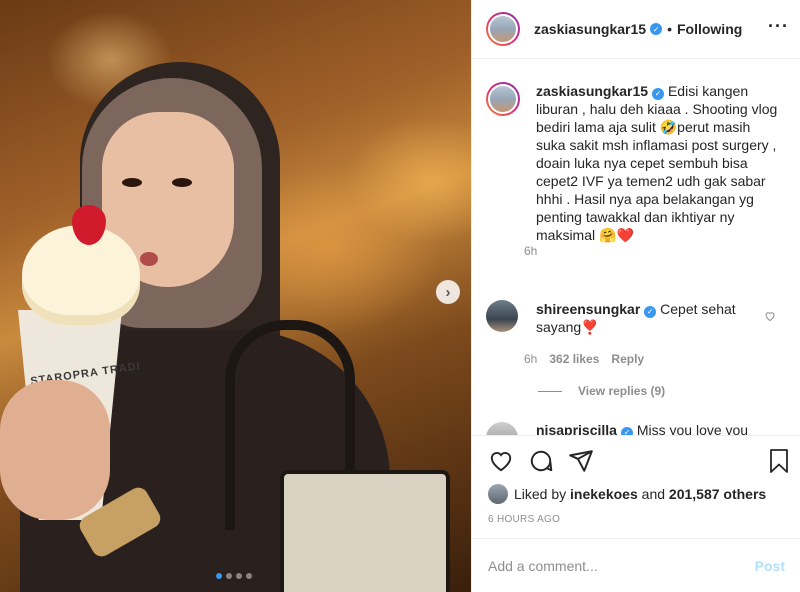  Describe the element at coordinates (149, 259) in the screenshot. I see `photo-lips` at that location.